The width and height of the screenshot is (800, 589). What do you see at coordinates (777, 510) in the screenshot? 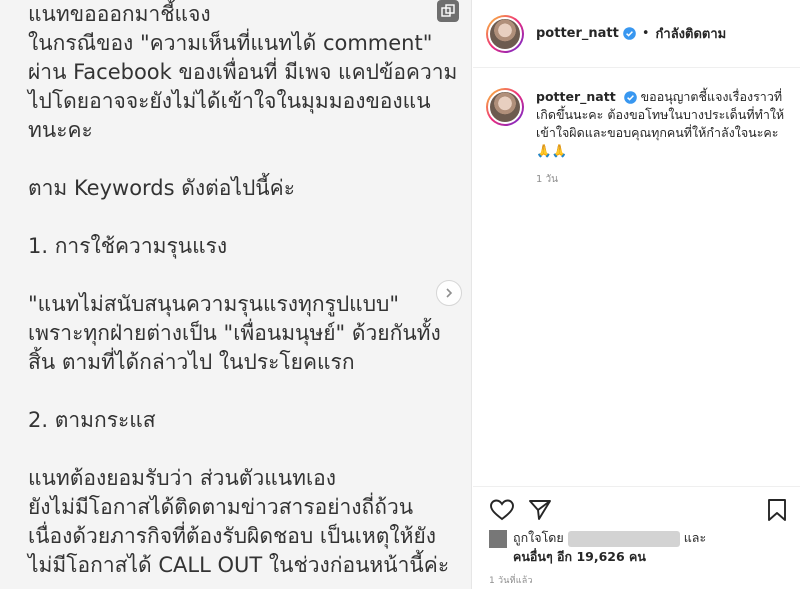
I see `bookmark-icon` at bounding box center [777, 510].